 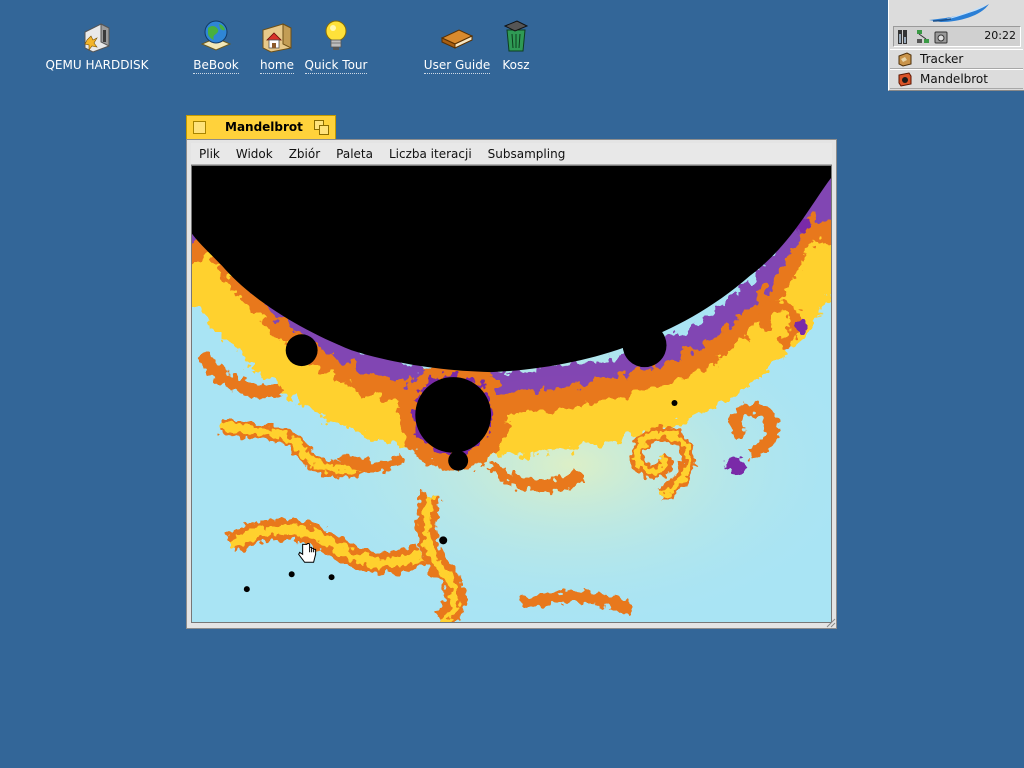 I want to click on desktop-icon-label: QEMU HARDDISK, so click(x=97, y=65).